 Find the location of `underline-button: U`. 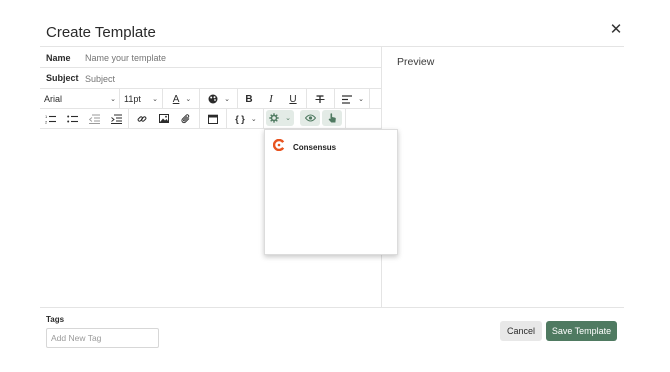

underline-button: U is located at coordinates (293, 99).